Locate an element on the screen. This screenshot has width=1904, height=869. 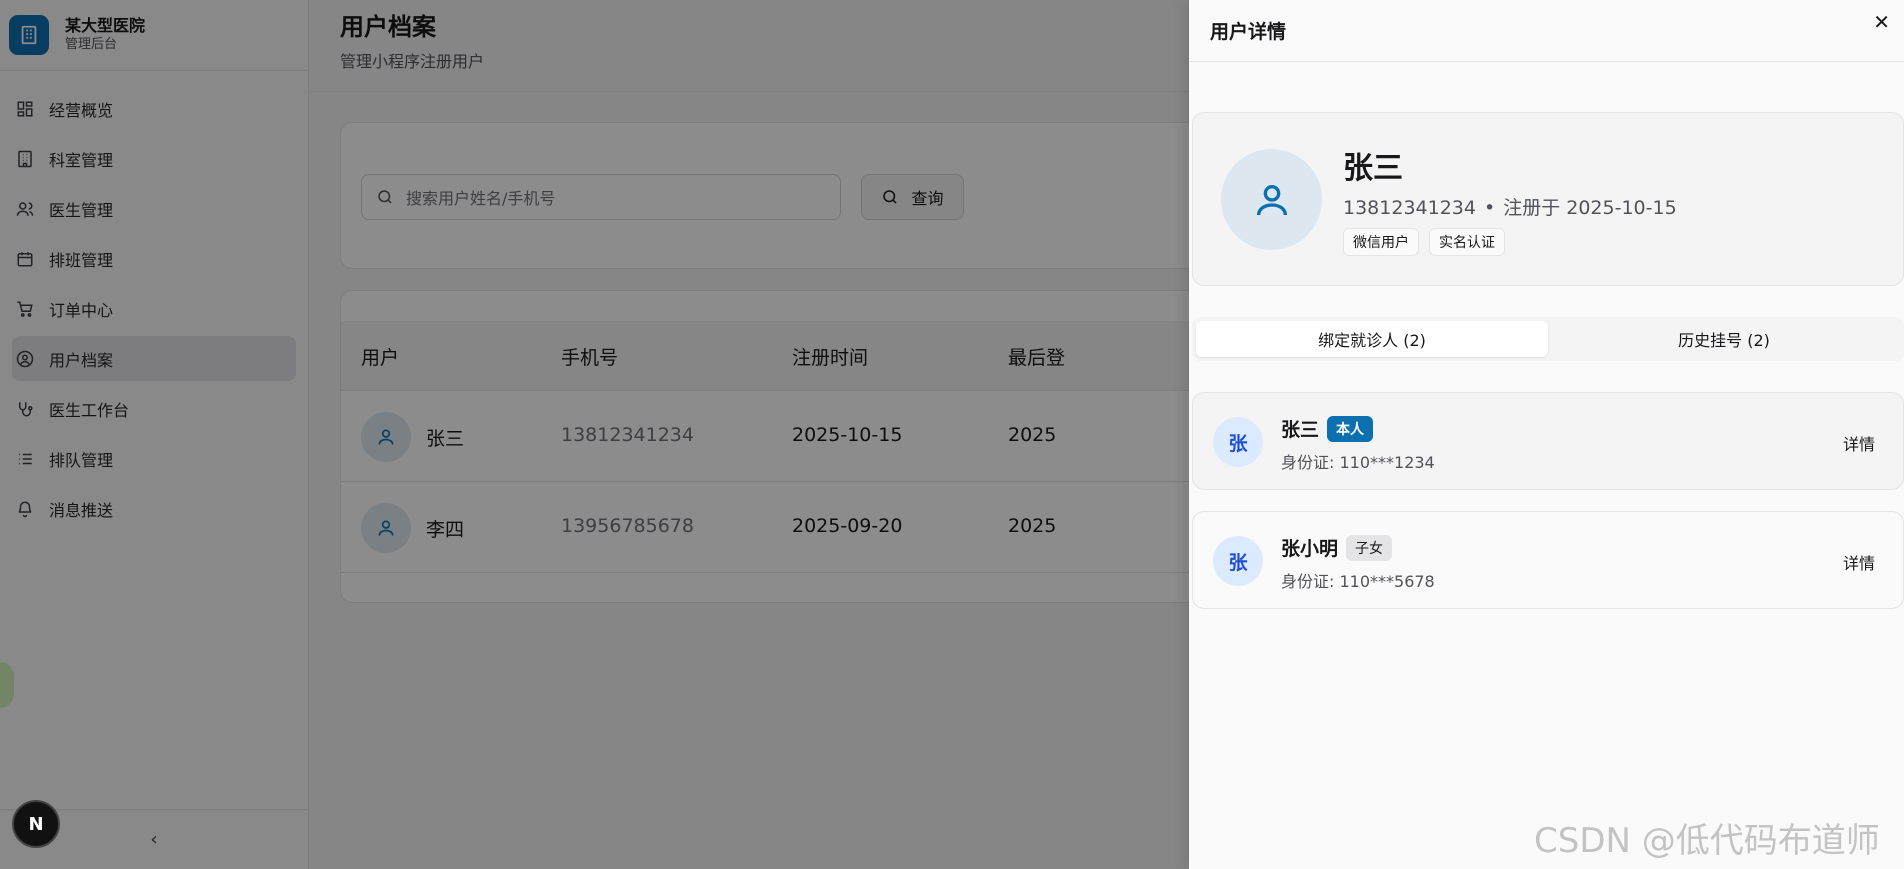
patient-name-row: 张小明 子女 is located at coordinates (1337, 547).